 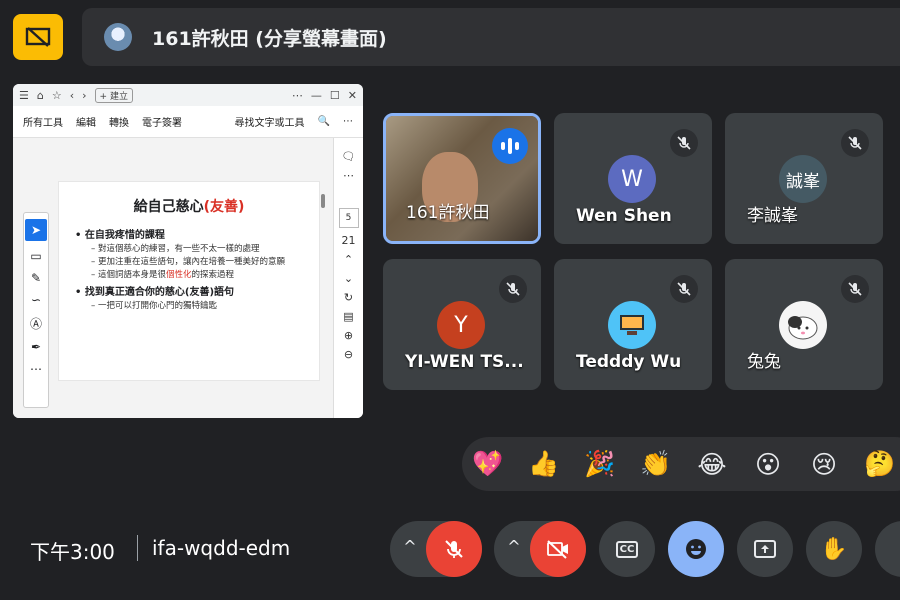 What do you see at coordinates (334, 95) in the screenshot?
I see `maximize-icon: ☐` at bounding box center [334, 95].